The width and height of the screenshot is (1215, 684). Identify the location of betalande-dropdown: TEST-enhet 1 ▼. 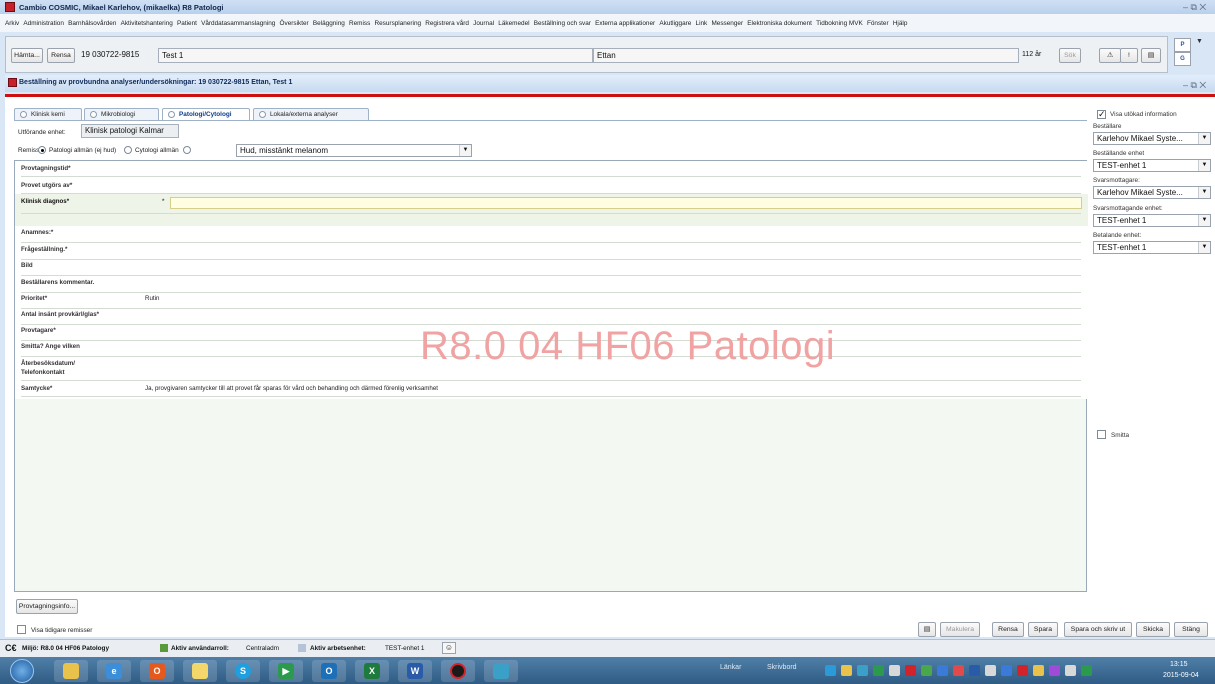
(1152, 247).